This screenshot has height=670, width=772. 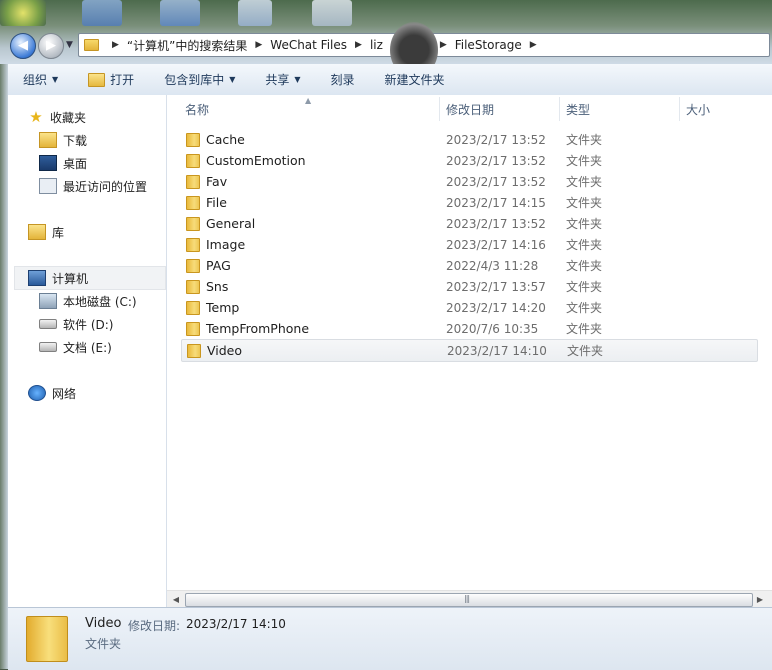 I want to click on file-row: Temp 2023/2/17 14:20 文件夹, so click(x=468, y=307).